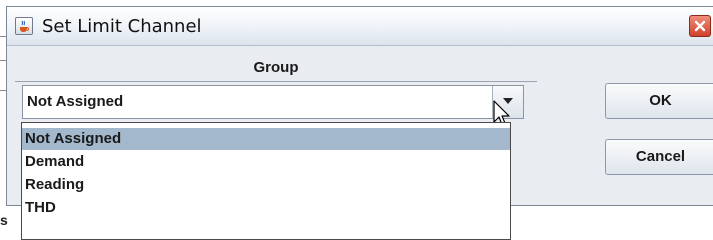 The width and height of the screenshot is (713, 240). I want to click on close-button, so click(700, 26).